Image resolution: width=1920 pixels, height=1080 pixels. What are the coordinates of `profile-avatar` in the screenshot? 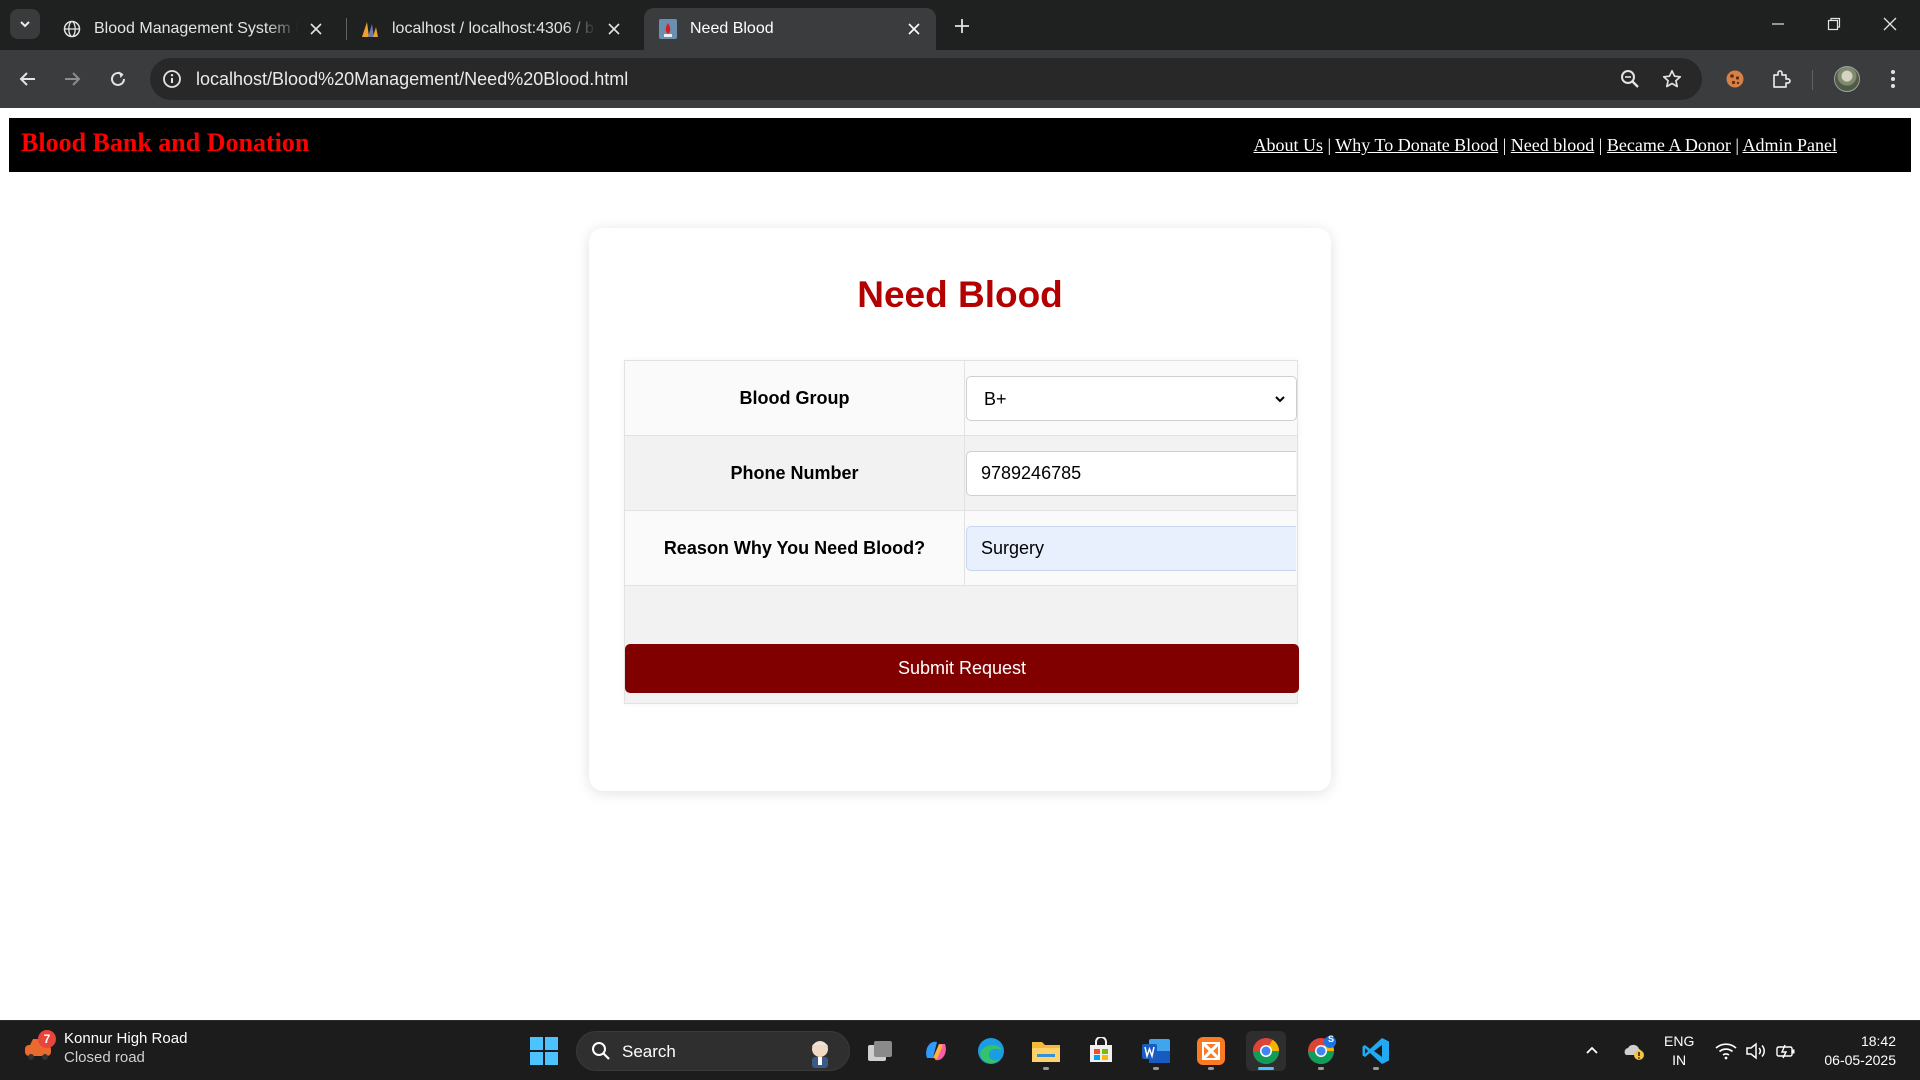 It's located at (1847, 79).